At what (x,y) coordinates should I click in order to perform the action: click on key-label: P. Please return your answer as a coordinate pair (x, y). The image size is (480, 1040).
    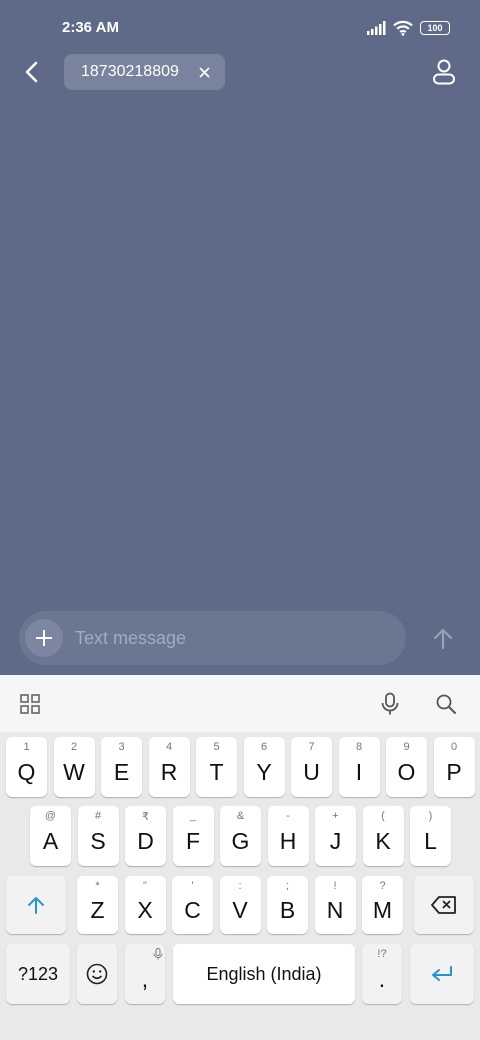
    Looking at the image, I should click on (454, 772).